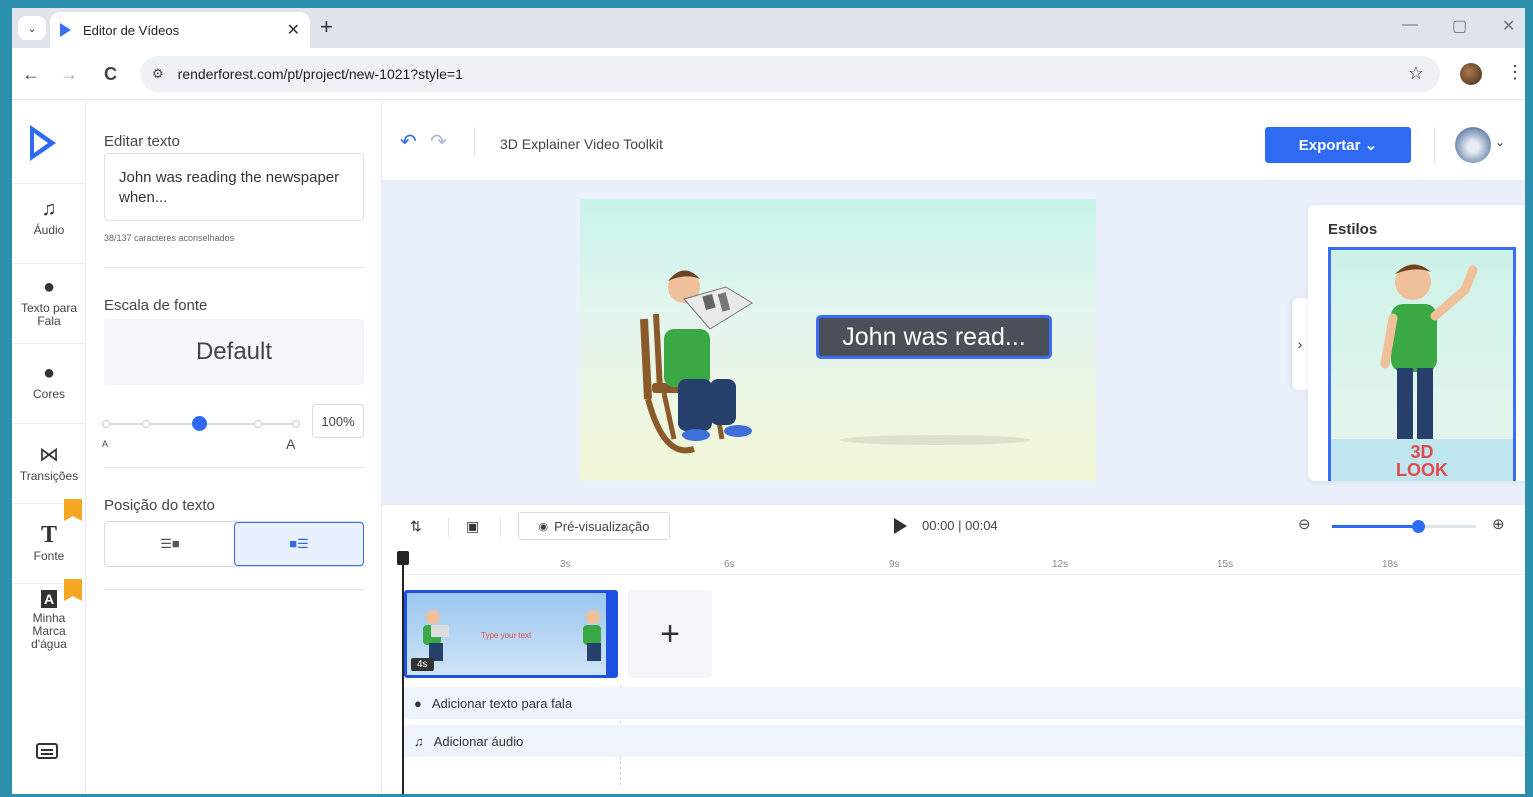 The height and width of the screenshot is (797, 1533). What do you see at coordinates (31, 74) in the screenshot?
I see `back-button: ←` at bounding box center [31, 74].